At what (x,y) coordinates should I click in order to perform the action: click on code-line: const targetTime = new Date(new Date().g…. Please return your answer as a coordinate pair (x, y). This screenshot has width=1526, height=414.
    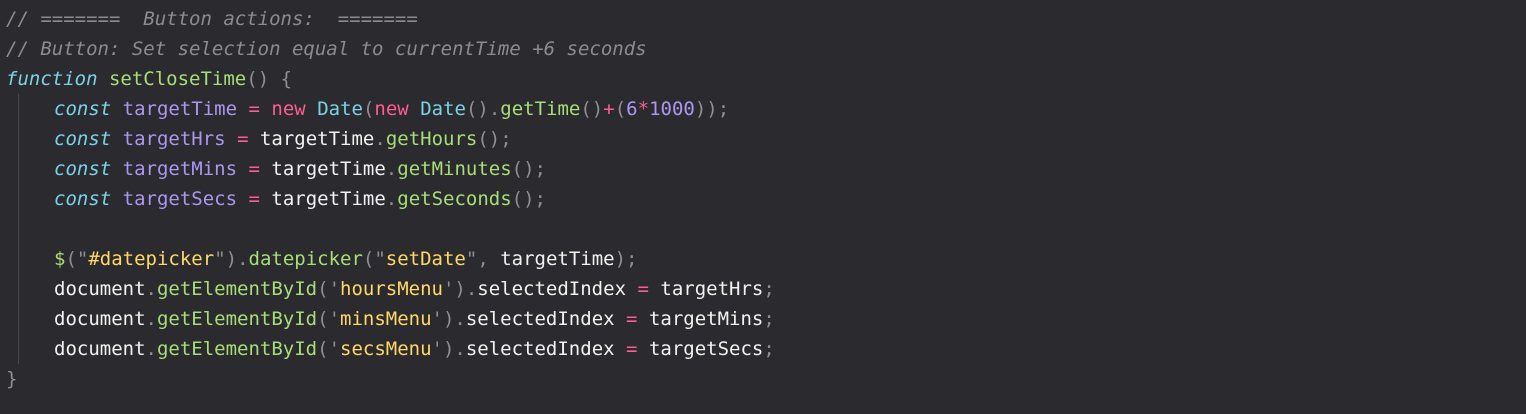
    Looking at the image, I should click on (763, 109).